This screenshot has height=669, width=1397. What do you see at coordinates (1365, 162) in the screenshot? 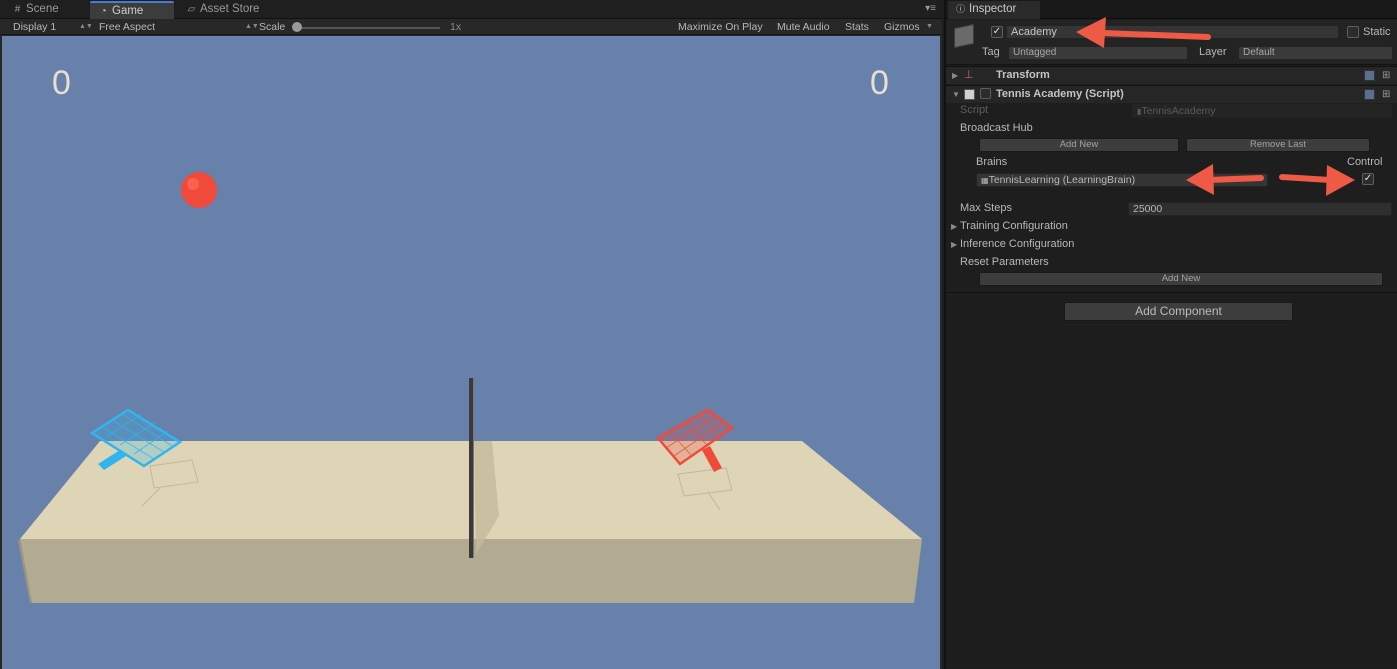
I see `control-column-label: Control` at bounding box center [1365, 162].